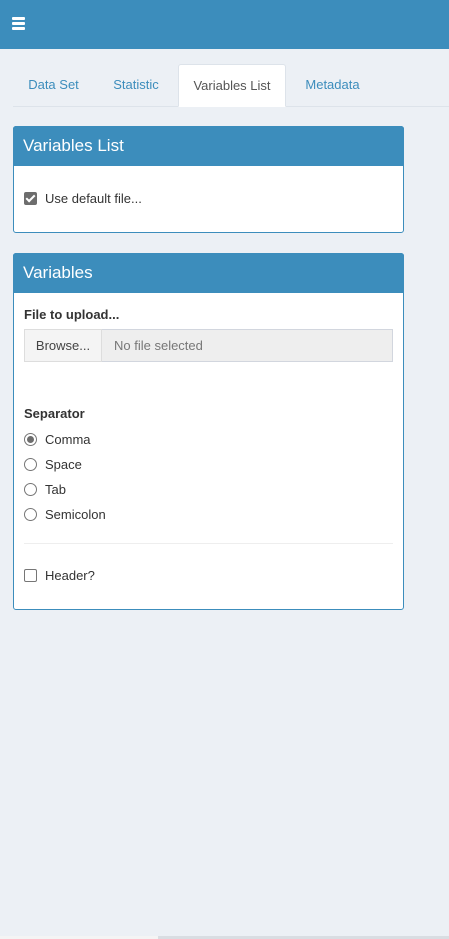 Image resolution: width=449 pixels, height=939 pixels. I want to click on header-checkbox: Header?, so click(59, 575).